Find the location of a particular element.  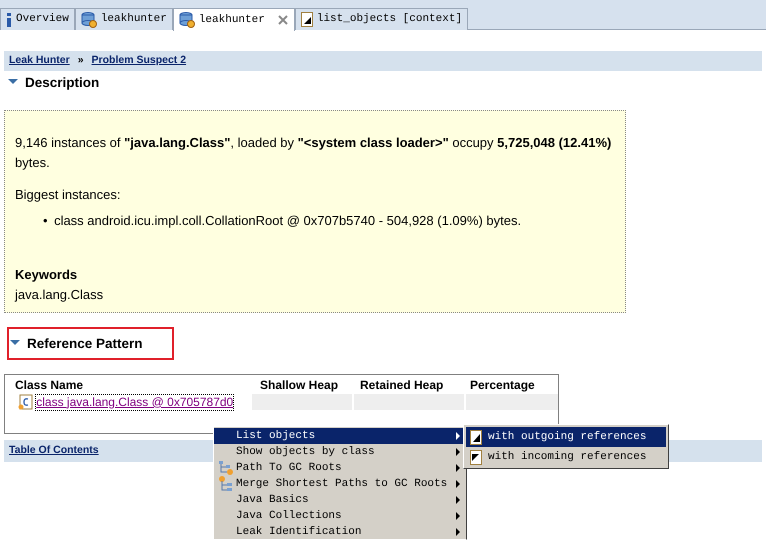

breadcrumb-link: Leak Hunter is located at coordinates (39, 61).